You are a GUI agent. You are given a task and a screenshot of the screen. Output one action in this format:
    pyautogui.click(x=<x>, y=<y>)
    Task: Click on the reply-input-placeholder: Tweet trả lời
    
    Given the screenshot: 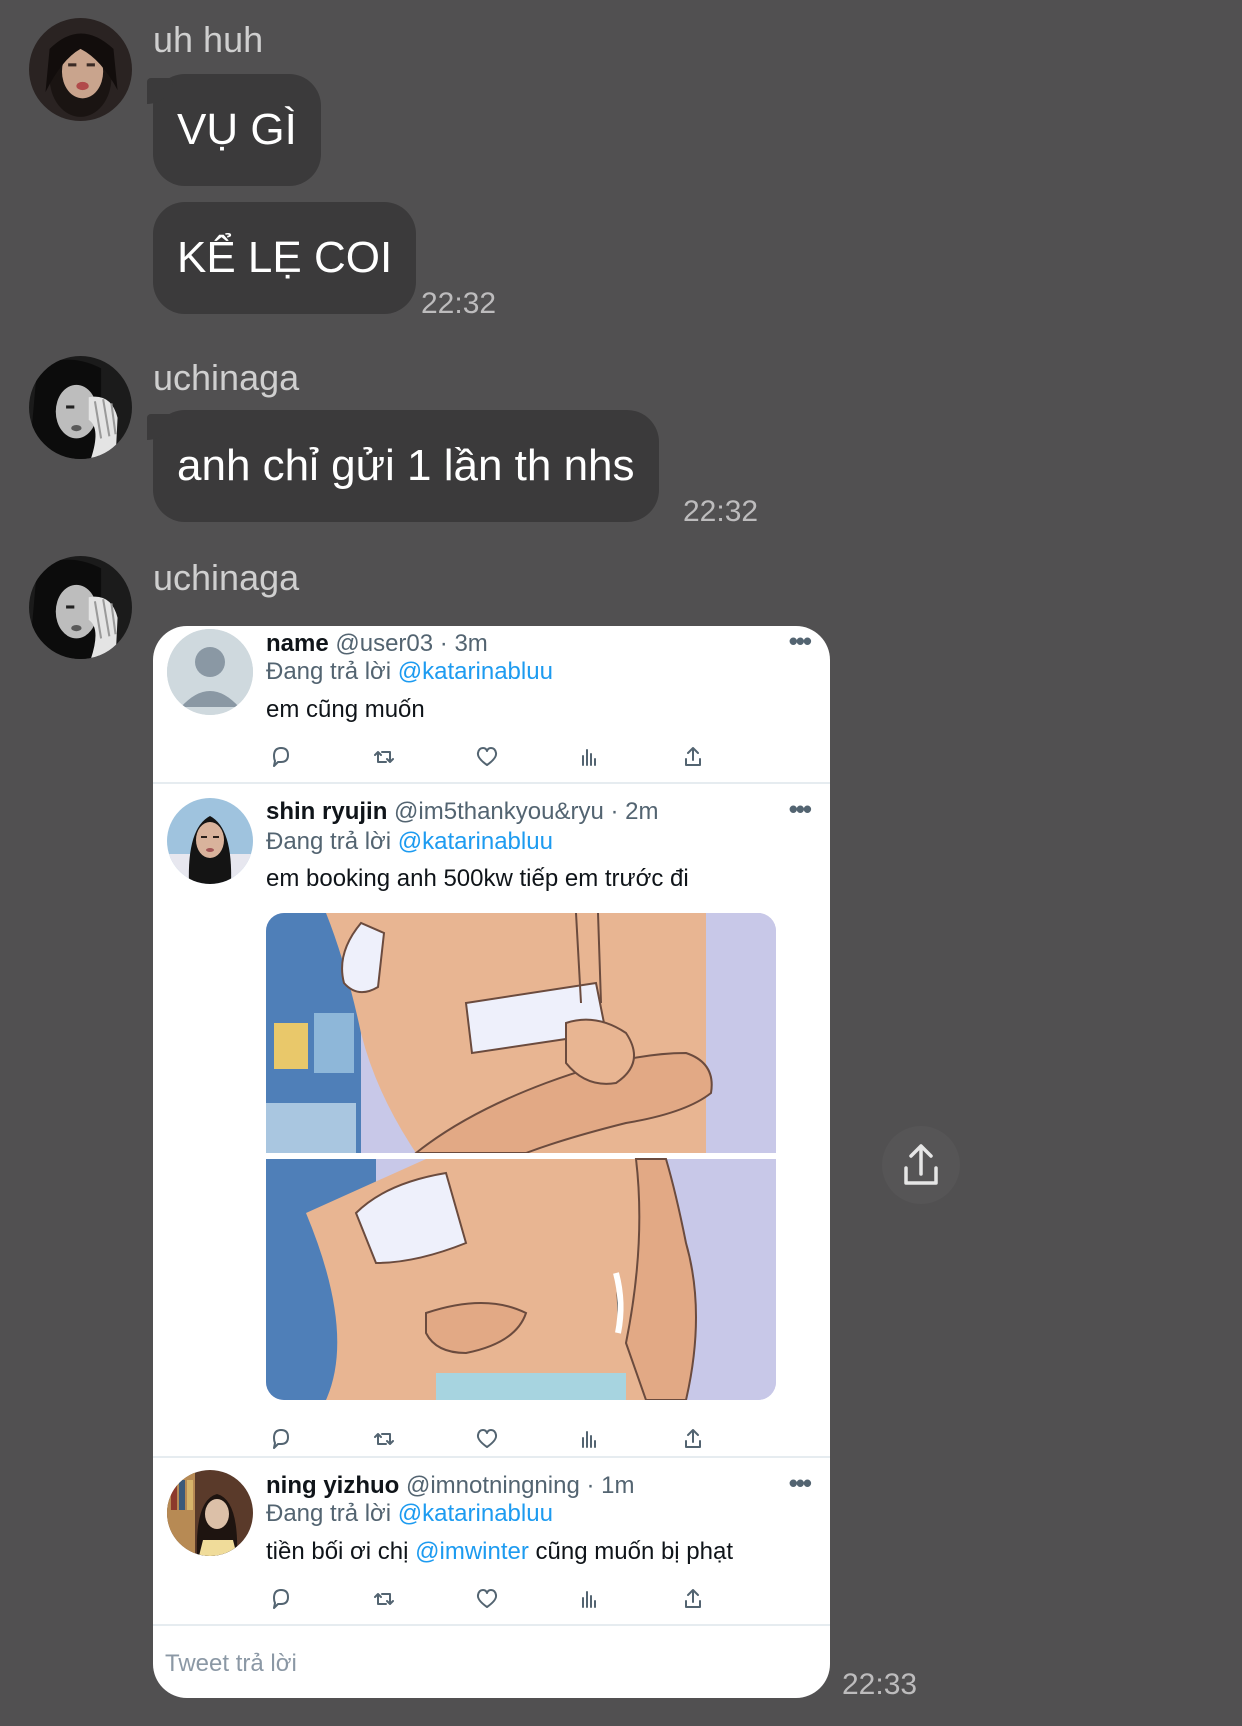 What is the action you would take?
    pyautogui.click(x=231, y=1664)
    